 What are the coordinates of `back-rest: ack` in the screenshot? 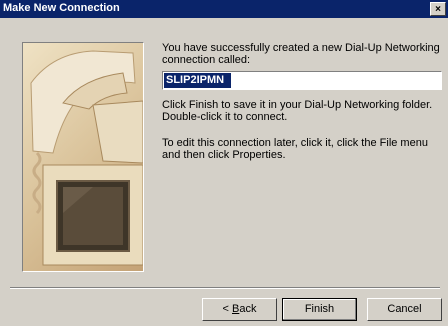 It's located at (248, 309).